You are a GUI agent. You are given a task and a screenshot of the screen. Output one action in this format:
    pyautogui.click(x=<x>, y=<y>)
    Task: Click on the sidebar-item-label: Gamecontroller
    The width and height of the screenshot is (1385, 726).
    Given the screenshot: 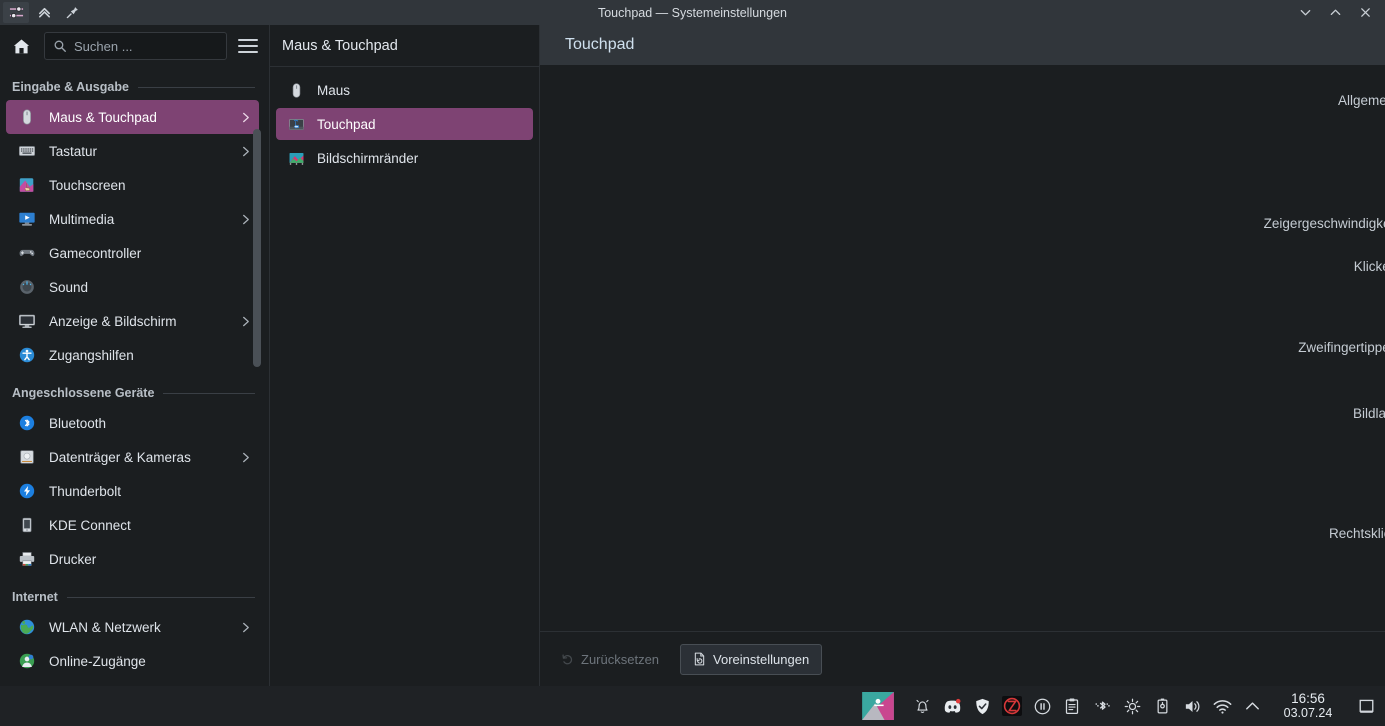 What is the action you would take?
    pyautogui.click(x=95, y=253)
    